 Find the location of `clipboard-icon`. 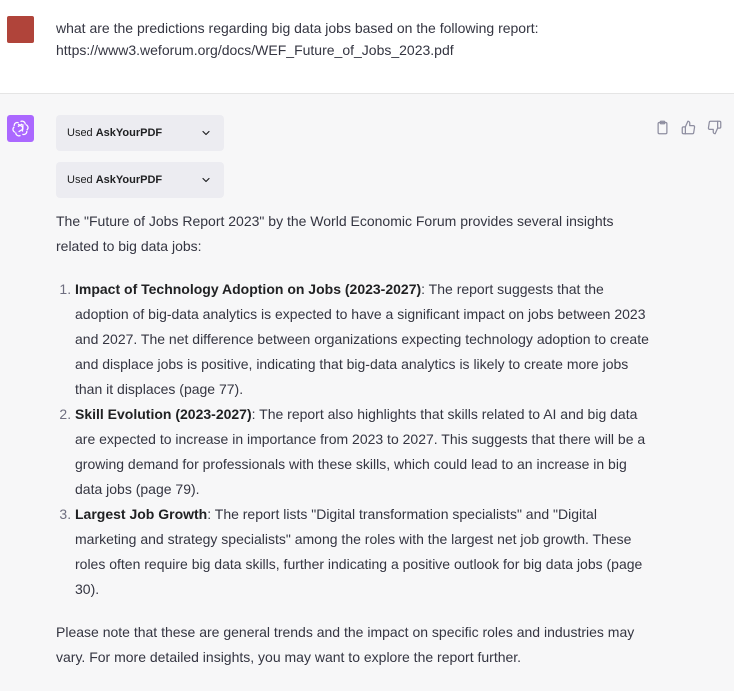

clipboard-icon is located at coordinates (662, 127).